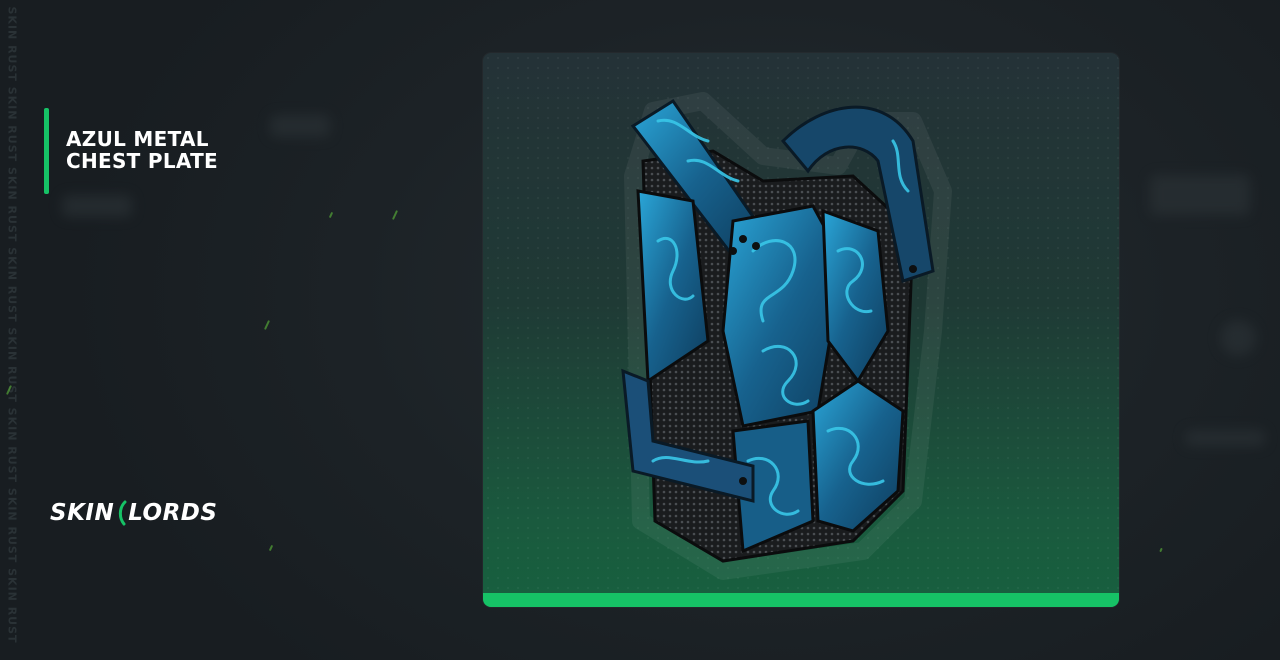 The height and width of the screenshot is (660, 1280). What do you see at coordinates (46, 151) in the screenshot?
I see `title-accent-bar` at bounding box center [46, 151].